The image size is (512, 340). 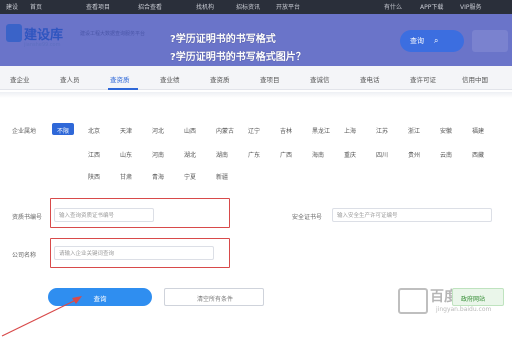 I want to click on gov-site-badge: 政府网站, so click(x=478, y=297).